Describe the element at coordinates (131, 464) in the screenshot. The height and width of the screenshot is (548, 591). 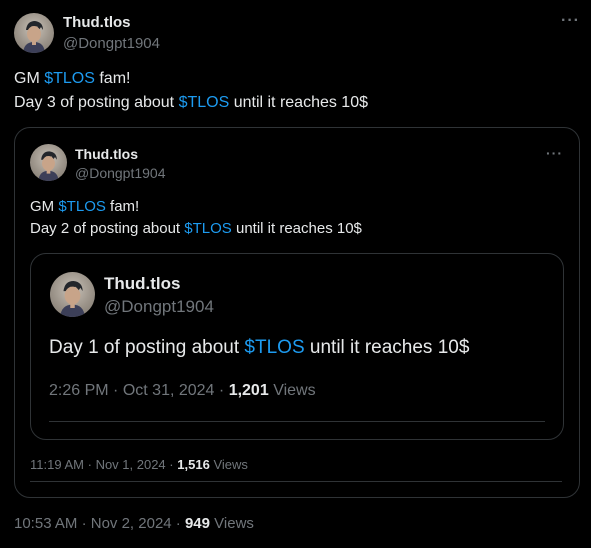
I see `timestamp-date: Nov 1, 2024` at that location.